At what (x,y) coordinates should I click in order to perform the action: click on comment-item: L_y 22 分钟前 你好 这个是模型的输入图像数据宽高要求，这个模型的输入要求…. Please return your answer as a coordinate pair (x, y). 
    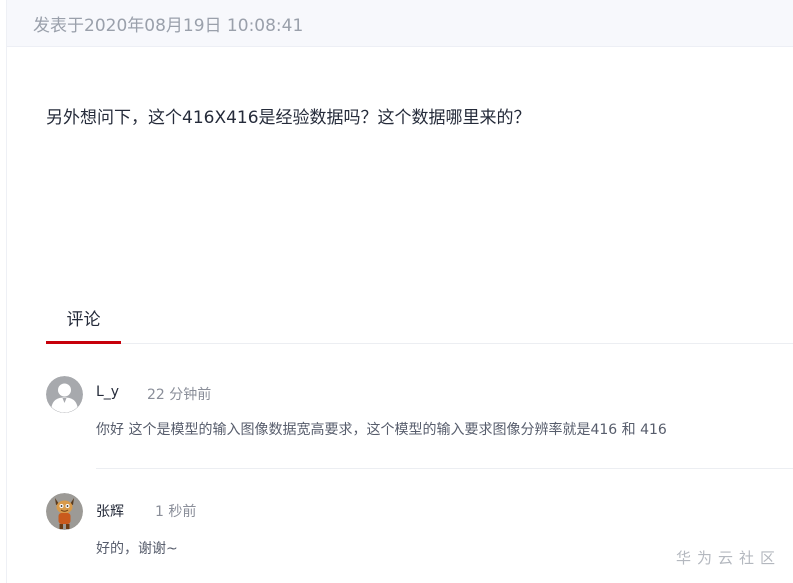
    Looking at the image, I should click on (419, 411).